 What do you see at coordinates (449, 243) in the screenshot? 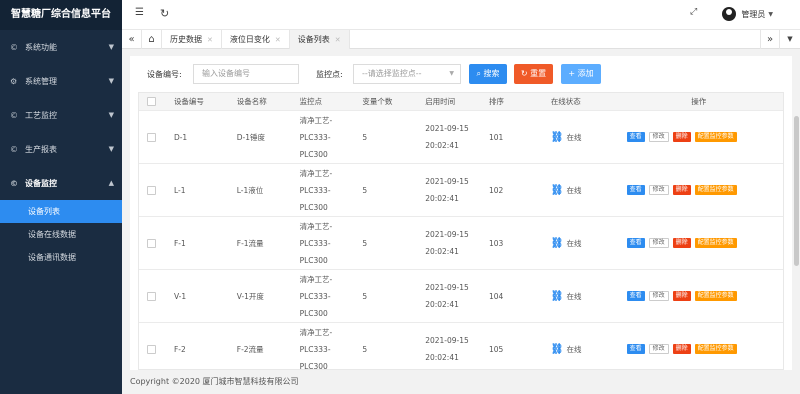
I see `enable-time-cell: 2021-09-15 20:02:41` at bounding box center [449, 243].